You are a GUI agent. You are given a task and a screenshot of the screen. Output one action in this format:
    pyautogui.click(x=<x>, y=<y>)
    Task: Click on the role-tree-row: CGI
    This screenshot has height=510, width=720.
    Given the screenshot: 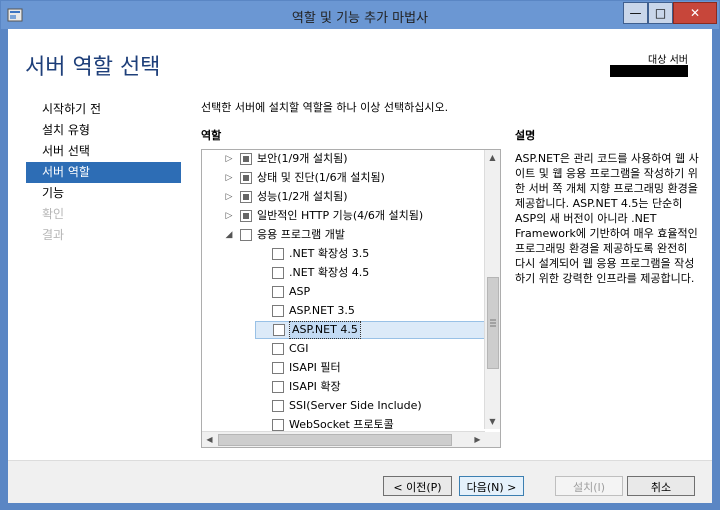 What is the action you would take?
    pyautogui.click(x=343, y=349)
    